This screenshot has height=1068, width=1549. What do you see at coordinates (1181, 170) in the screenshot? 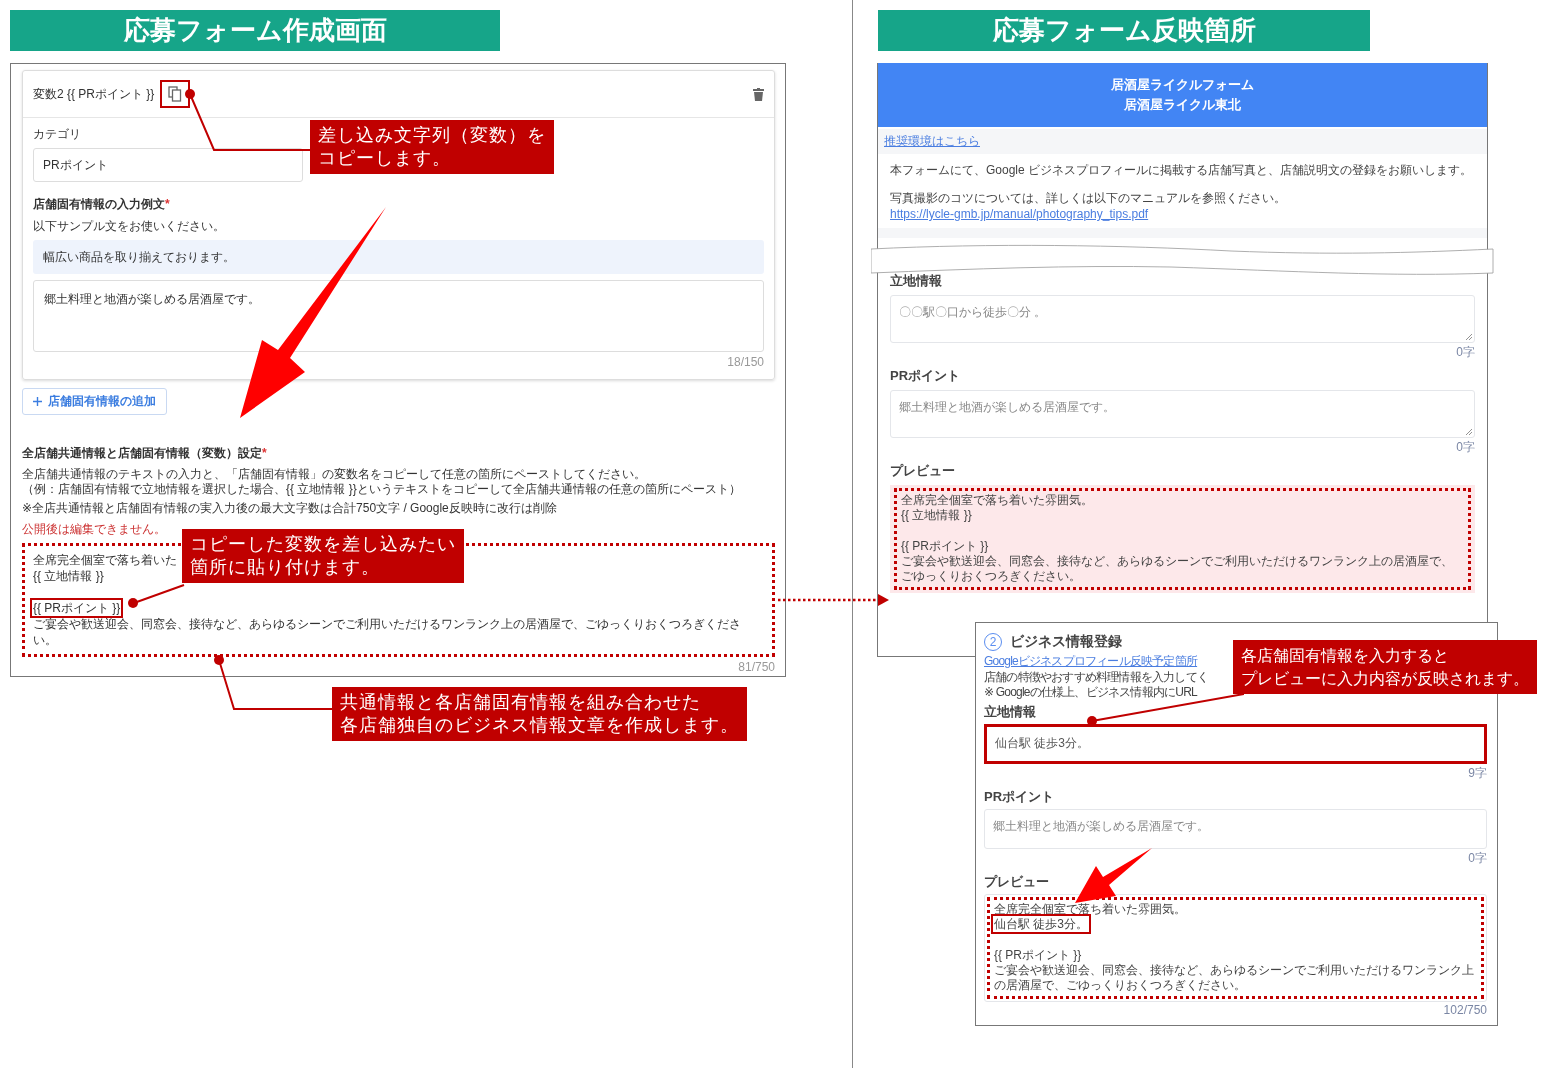
I see `intro-text: 本フォームにて、Google ビジネスプロフィールに掲載する店舗写真と、店舗説明文の登録をお願いします。` at bounding box center [1181, 170].